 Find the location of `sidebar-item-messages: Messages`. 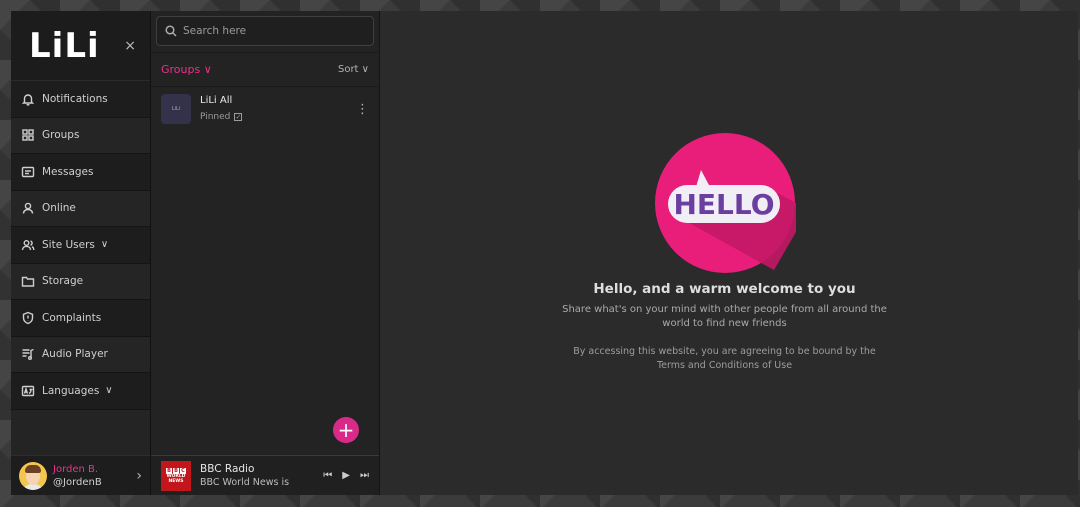

sidebar-item-messages: Messages is located at coordinates (80, 172).